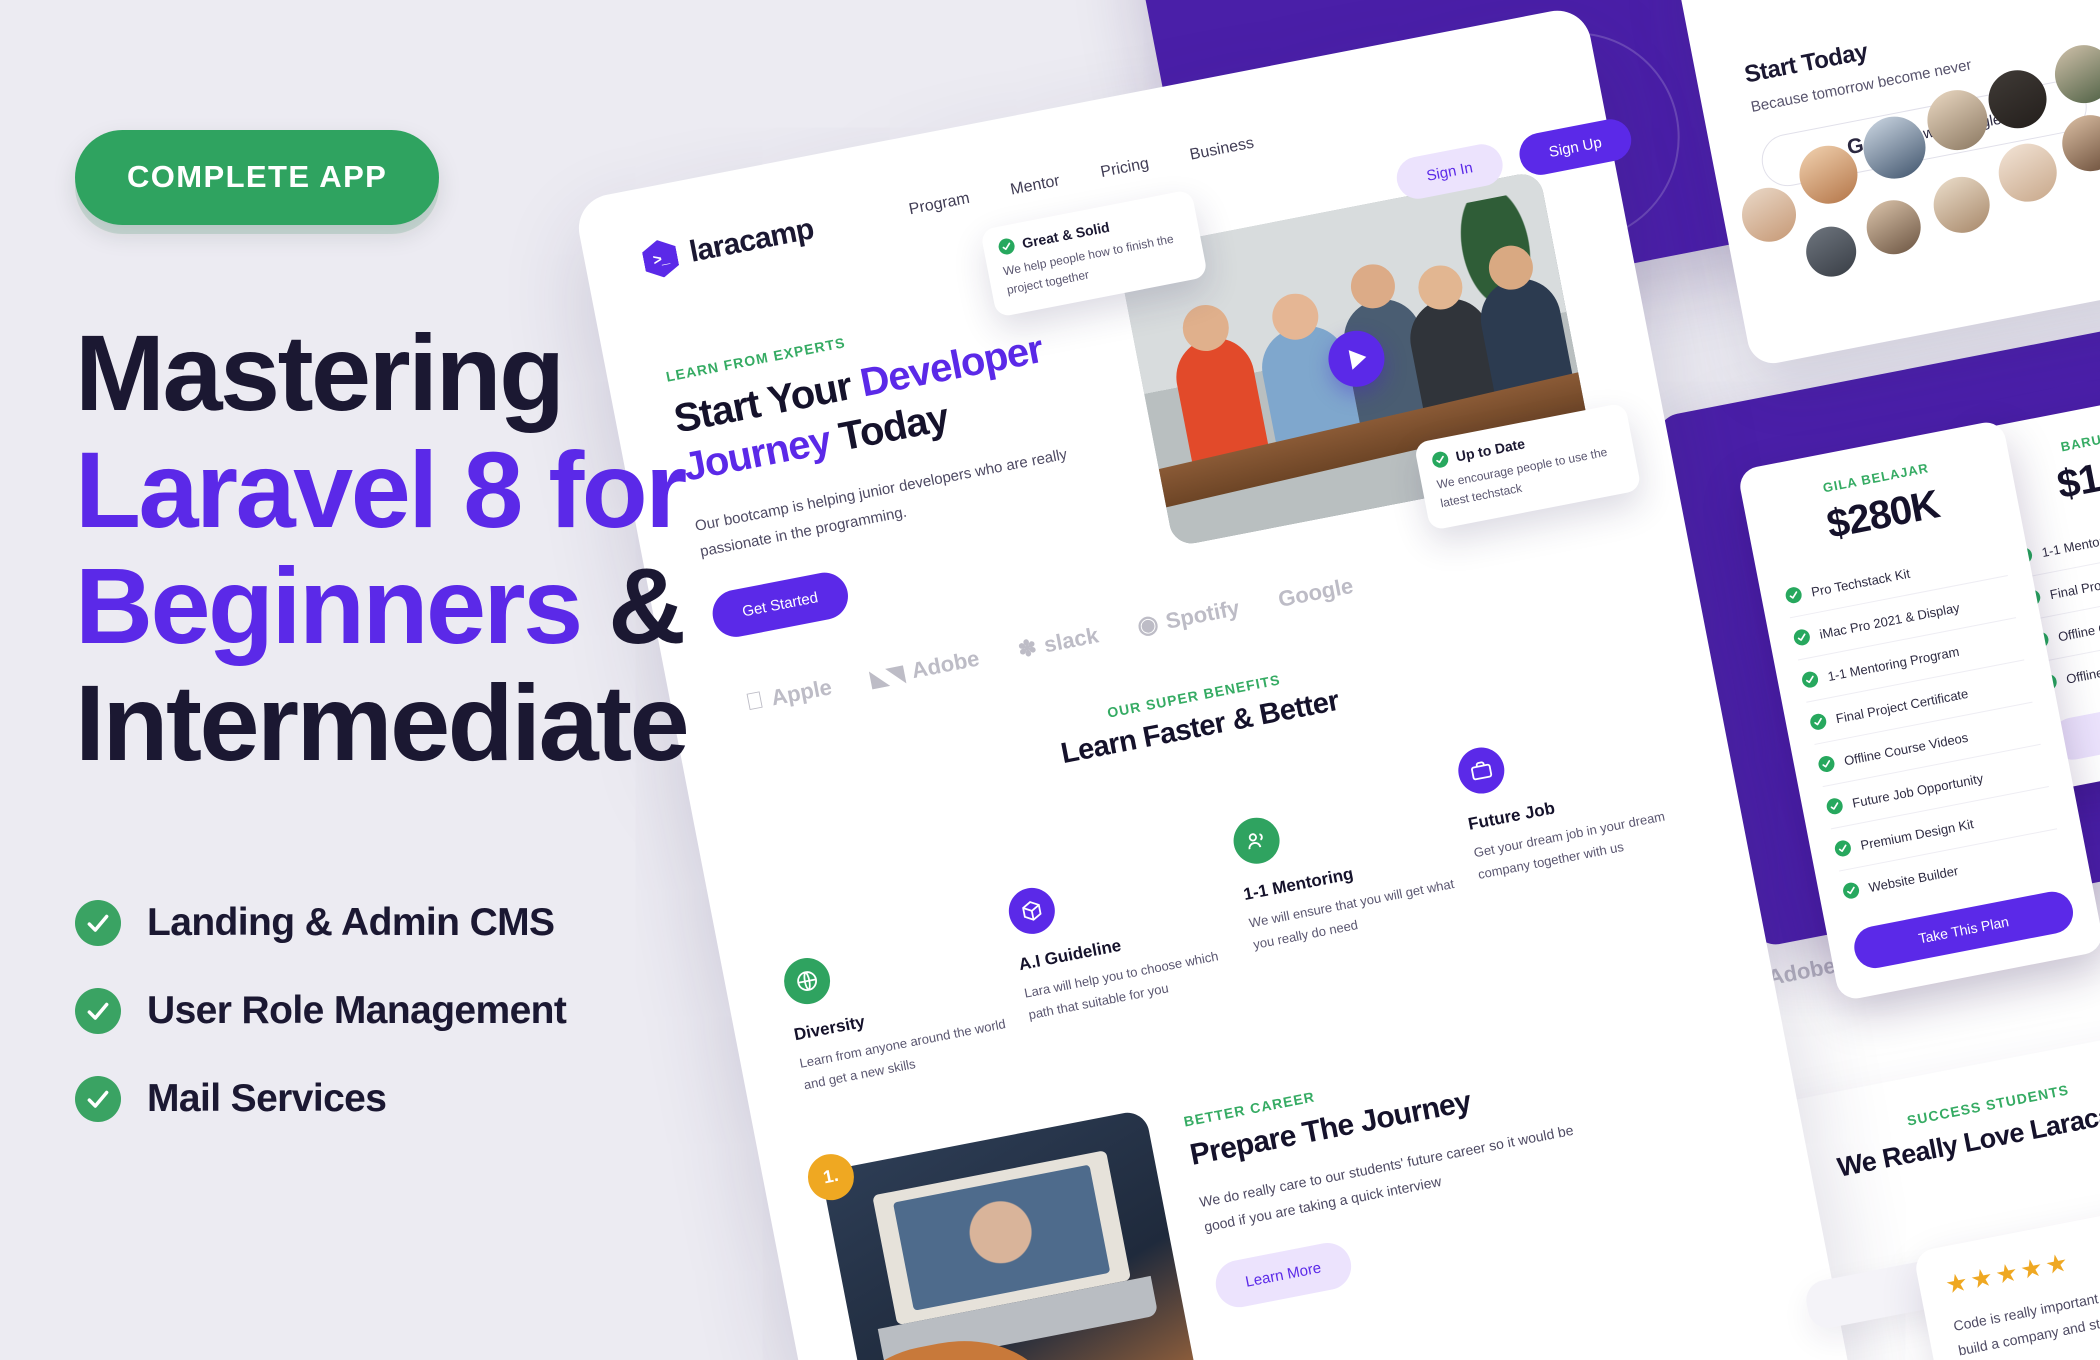  Describe the element at coordinates (1014, 1234) in the screenshot. I see `journey-photo` at that location.